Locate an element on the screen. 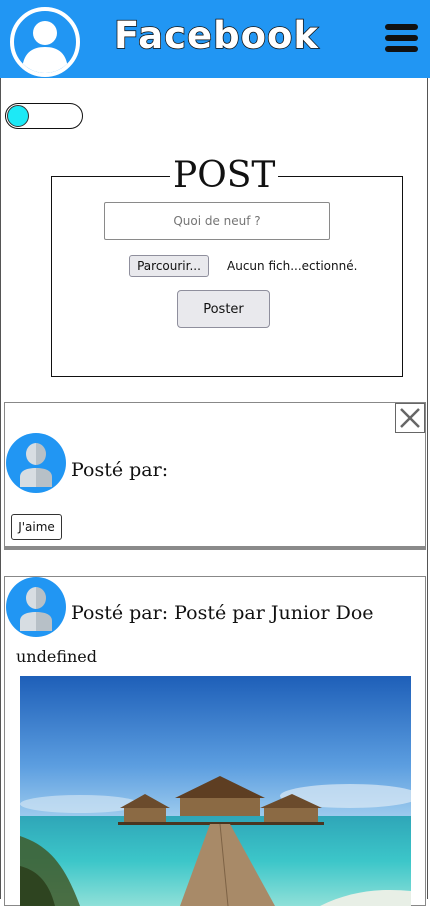 The height and width of the screenshot is (906, 430). post-submit-button: Poster is located at coordinates (223, 309).